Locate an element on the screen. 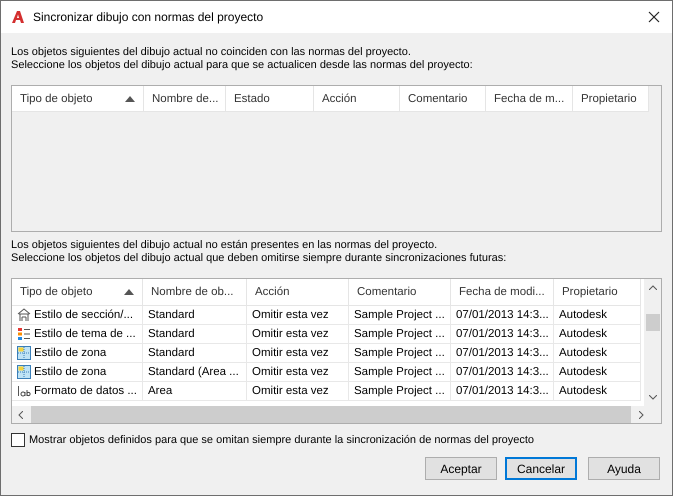 The height and width of the screenshot is (496, 673). building-icon is located at coordinates (24, 315).